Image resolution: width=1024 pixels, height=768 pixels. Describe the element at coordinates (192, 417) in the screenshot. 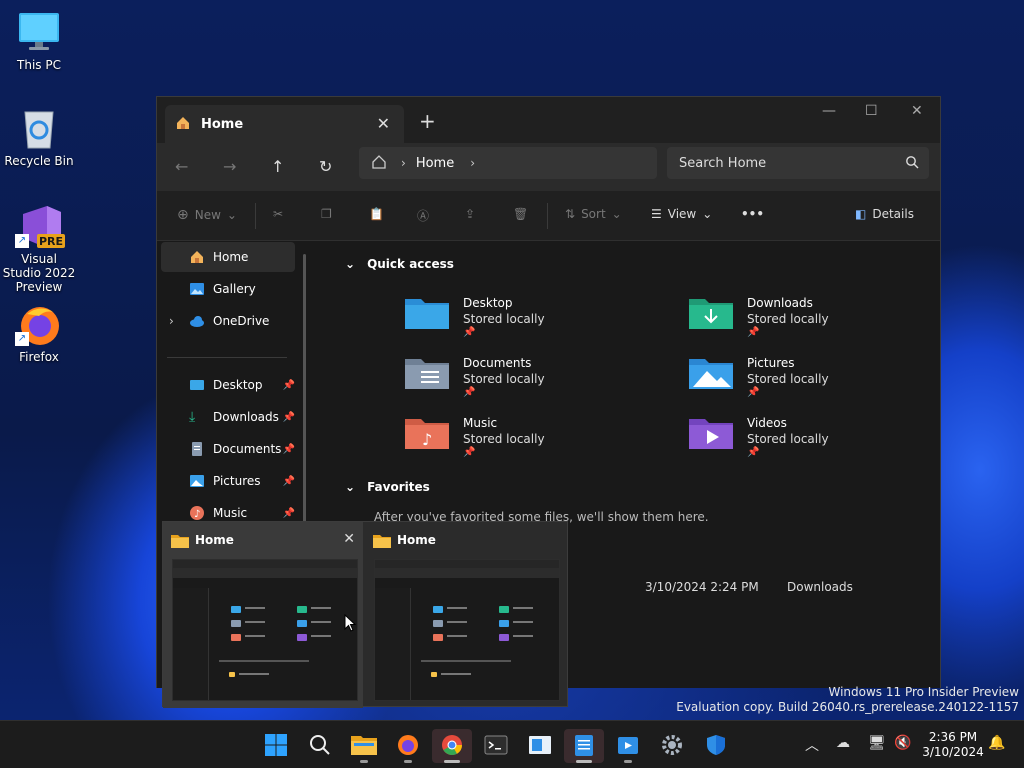

I see `download-icon: ⤓` at that location.